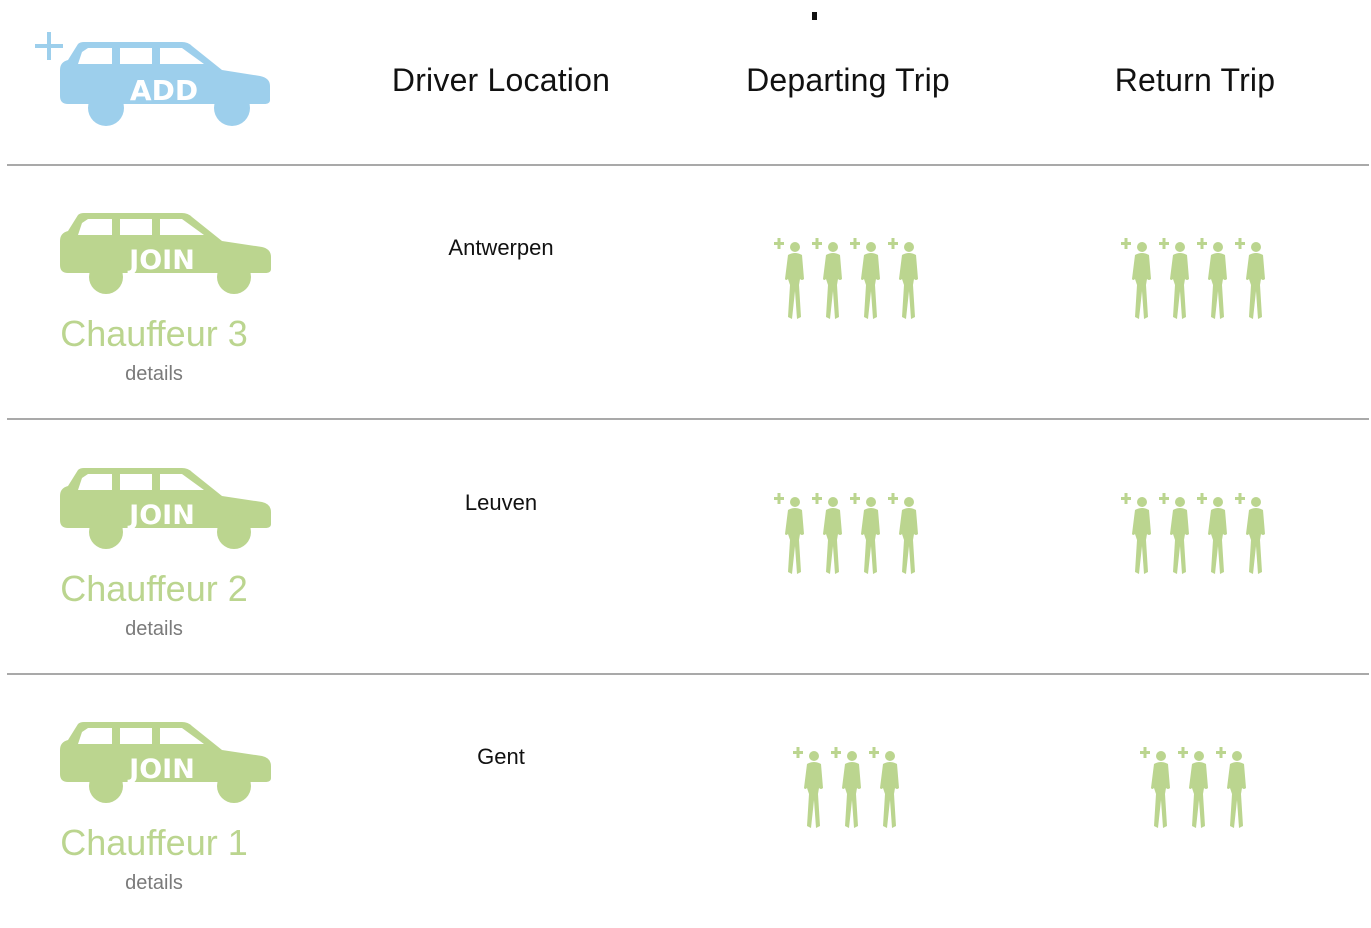 Image resolution: width=1371 pixels, height=928 pixels. I want to click on car-add-icon: ADD, so click(152, 79).